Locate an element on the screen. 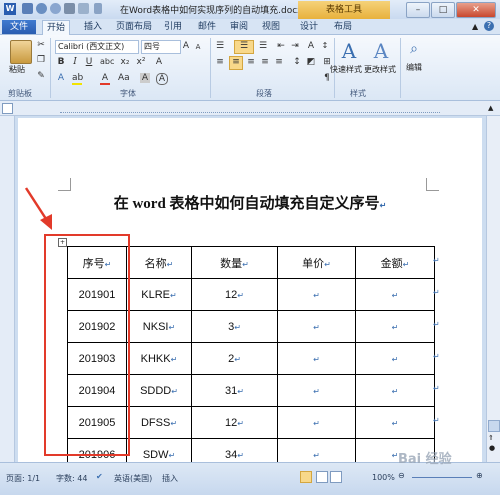 The image size is (500, 495). italic-icon: I is located at coordinates (75, 62).